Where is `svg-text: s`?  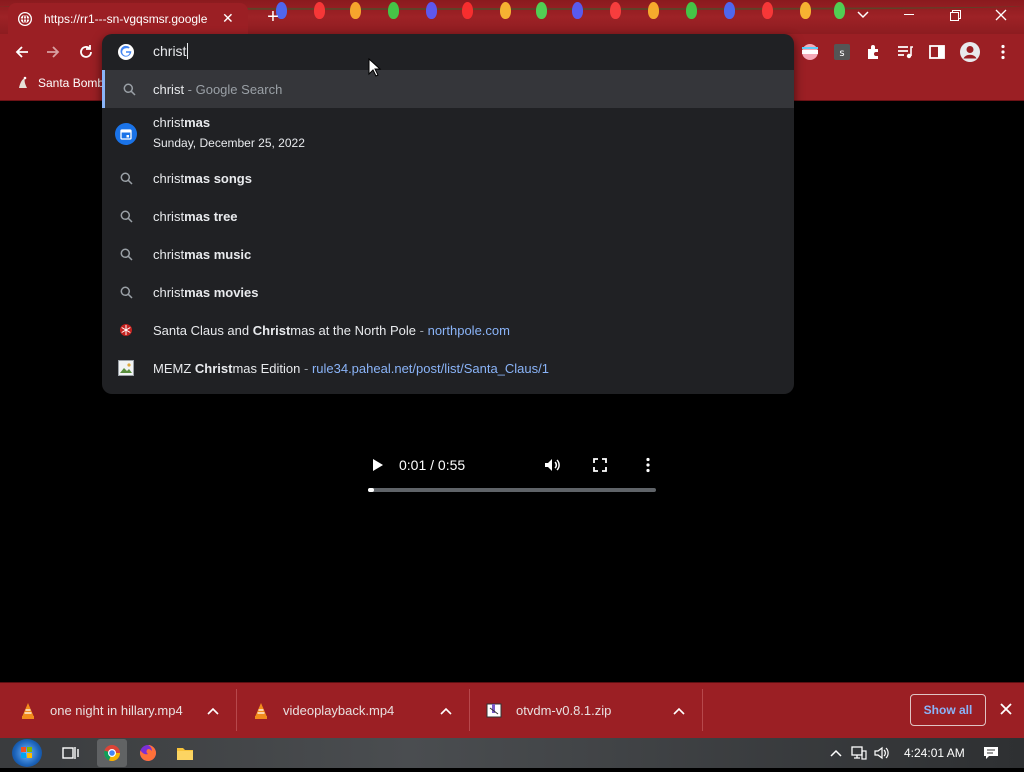 svg-text: s is located at coordinates (841, 53).